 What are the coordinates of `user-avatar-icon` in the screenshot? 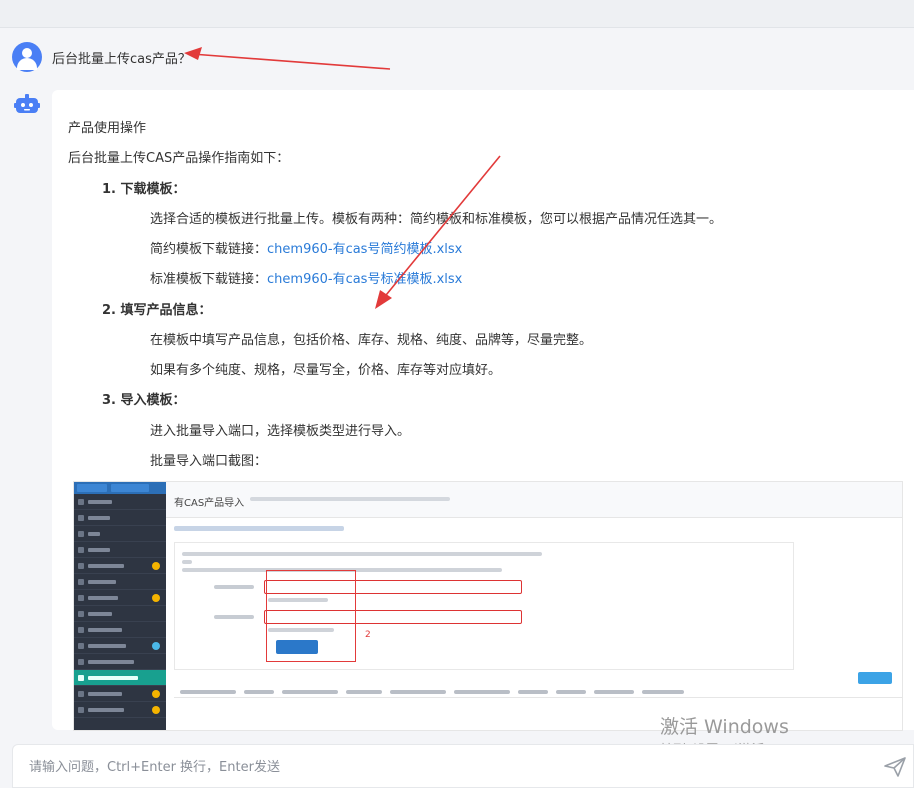 It's located at (27, 57).